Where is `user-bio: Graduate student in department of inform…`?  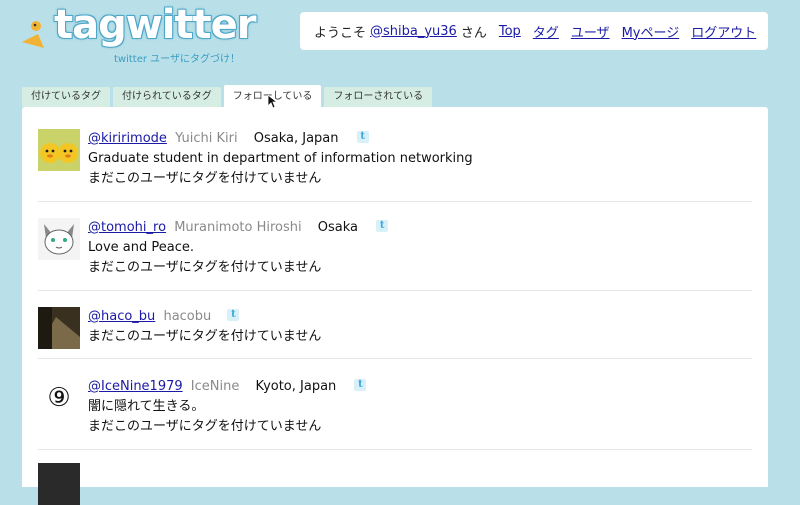 user-bio: Graduate student in department of inform… is located at coordinates (280, 158).